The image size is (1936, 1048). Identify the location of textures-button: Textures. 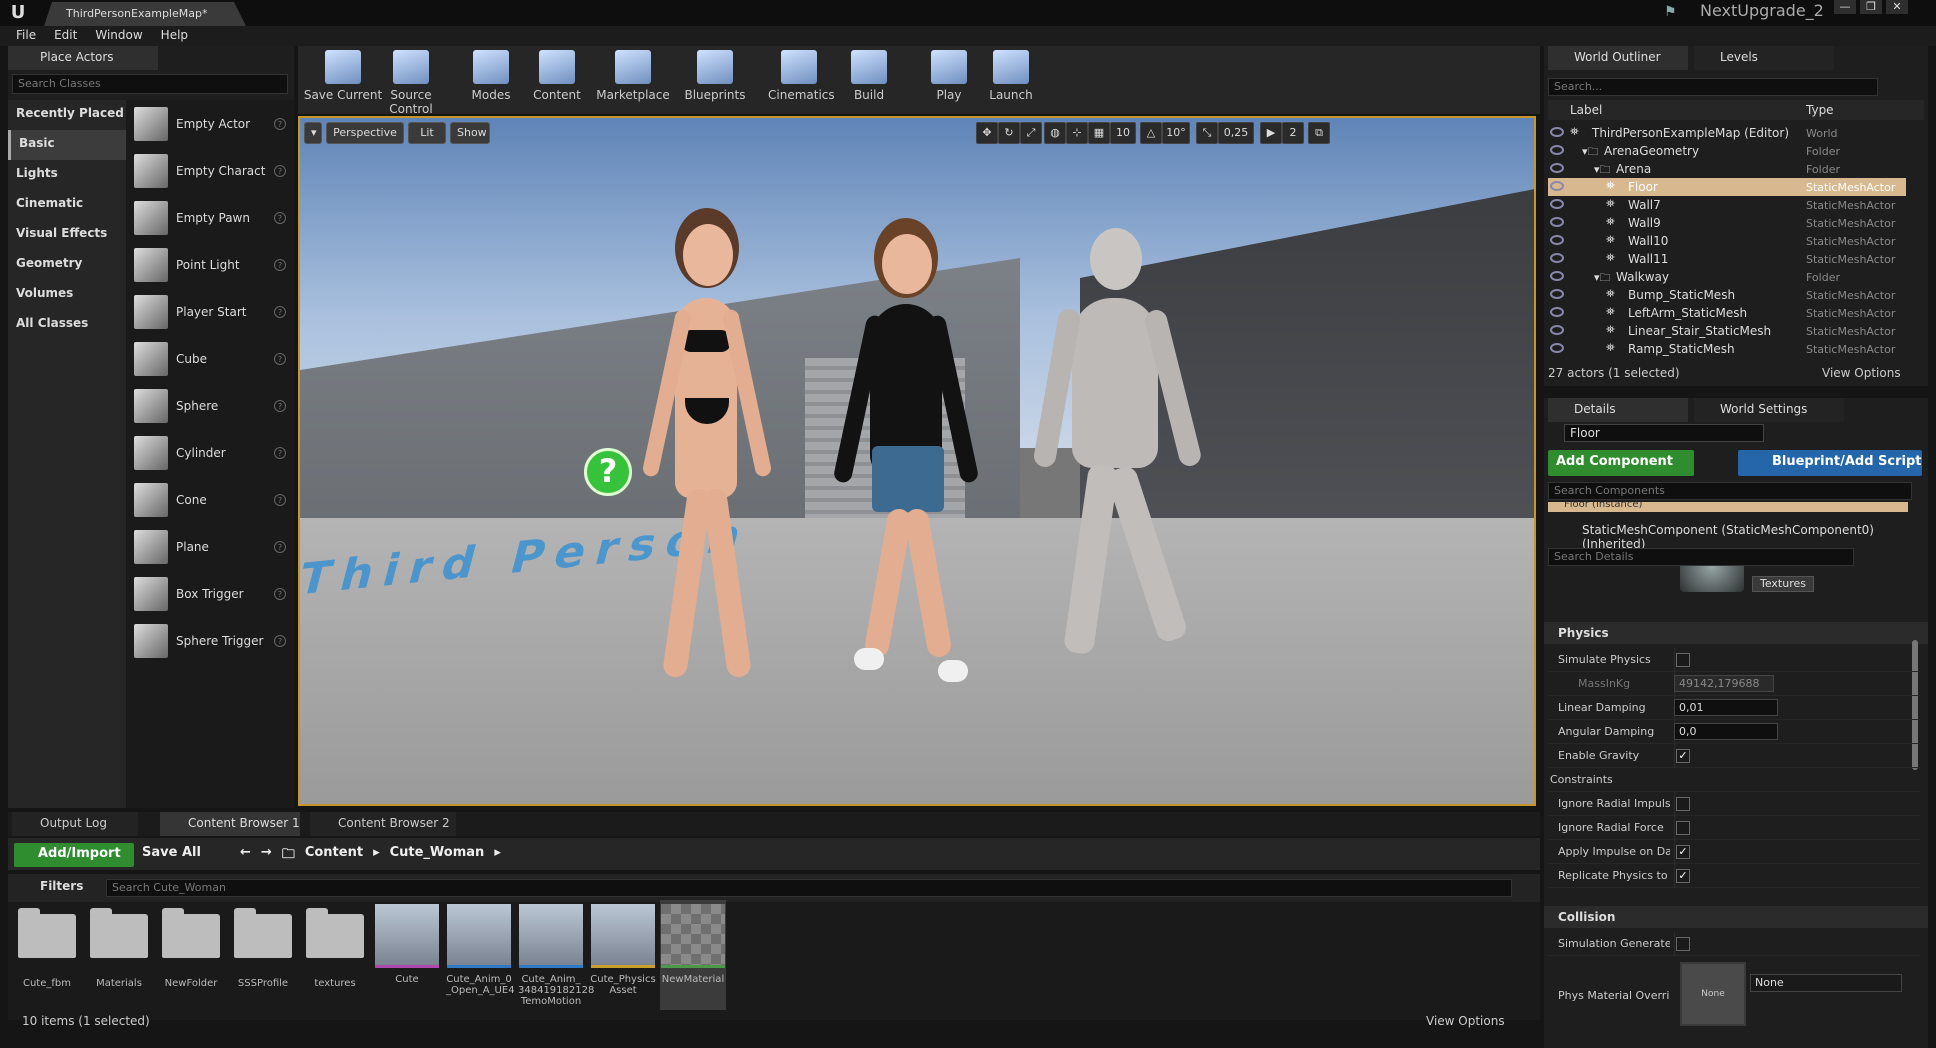
(1783, 584).